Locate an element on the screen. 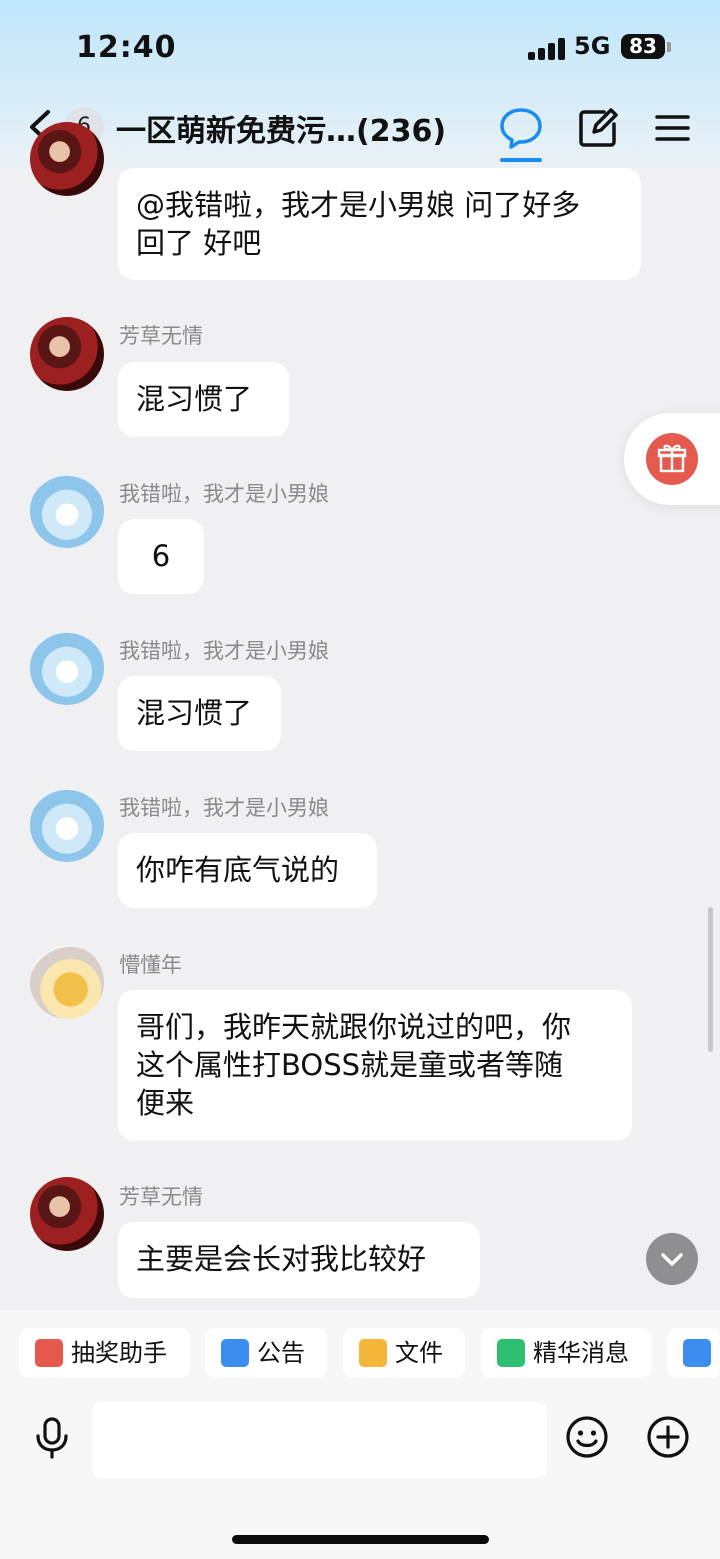  chevron-down-icon is located at coordinates (672, 1259).